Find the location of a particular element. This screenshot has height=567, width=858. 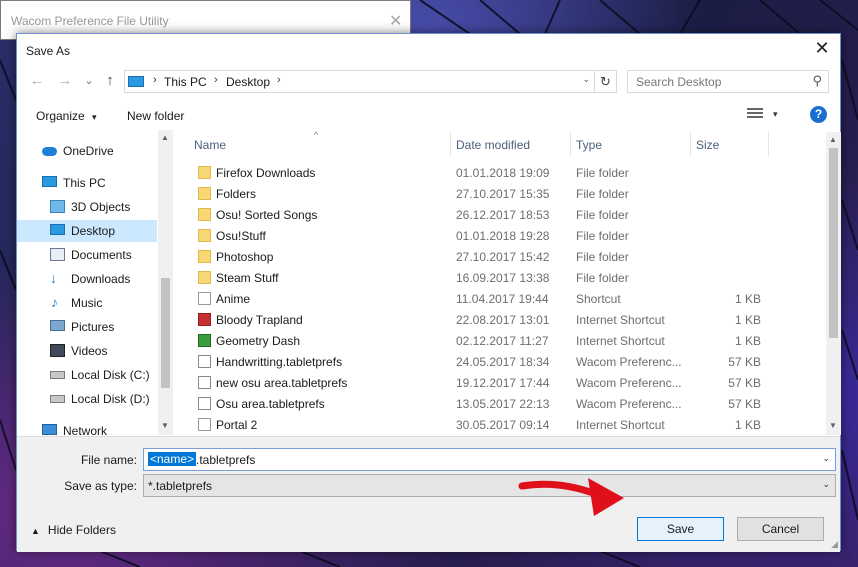

table-row: Osu!Stuff 01.01.2018 19:28 File folder is located at coordinates (501, 235).